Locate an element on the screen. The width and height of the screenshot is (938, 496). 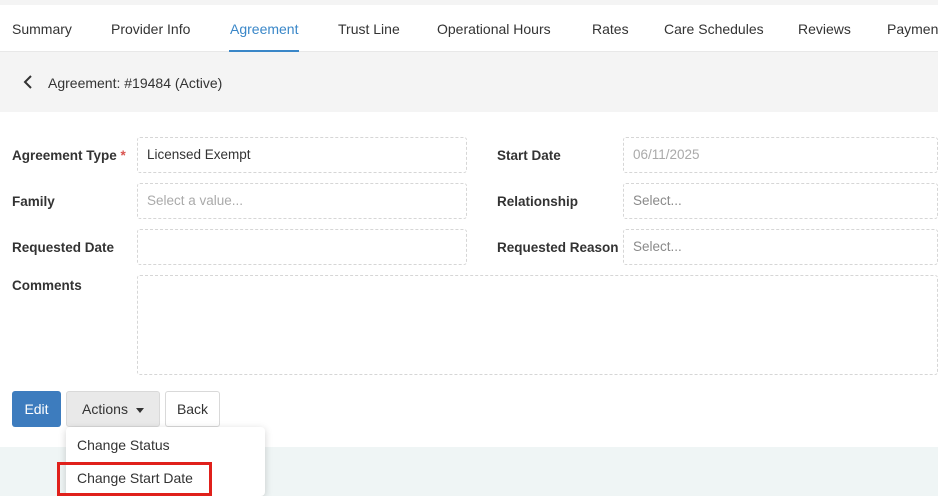
start-date-field: 06/11/2025 is located at coordinates (780, 155).